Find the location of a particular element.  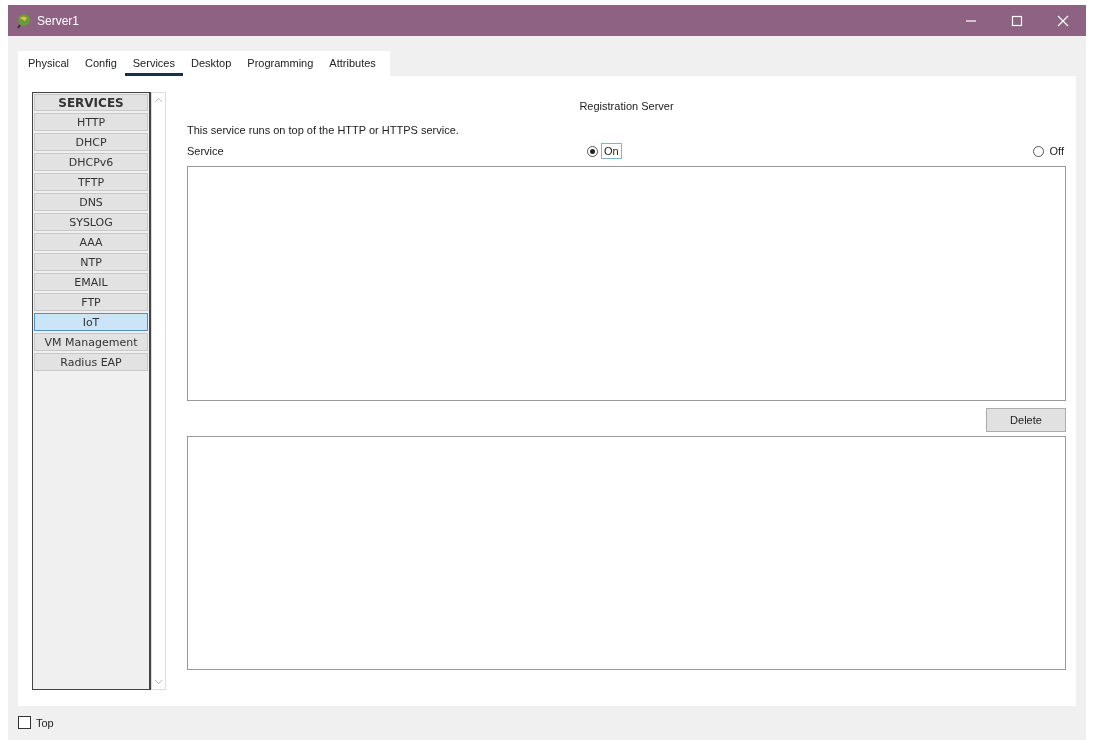

radio-label: On is located at coordinates (611, 151).